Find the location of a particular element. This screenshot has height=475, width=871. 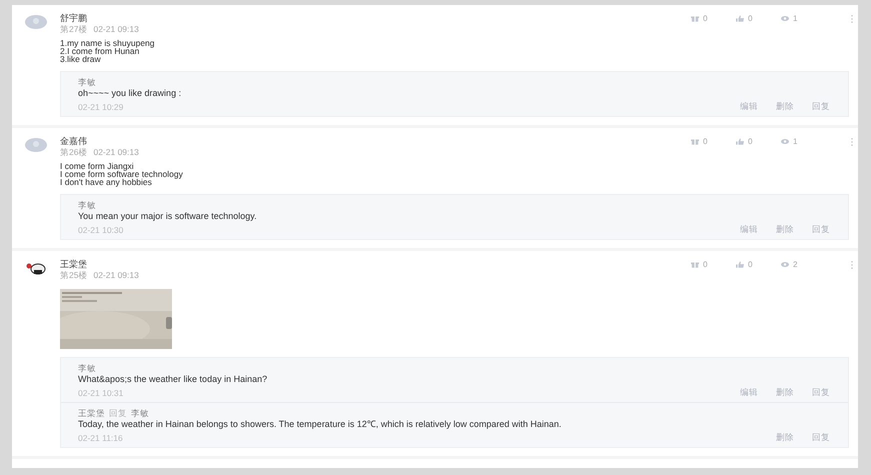

post-text: 2.I come from Hunan is located at coordinates (100, 51).